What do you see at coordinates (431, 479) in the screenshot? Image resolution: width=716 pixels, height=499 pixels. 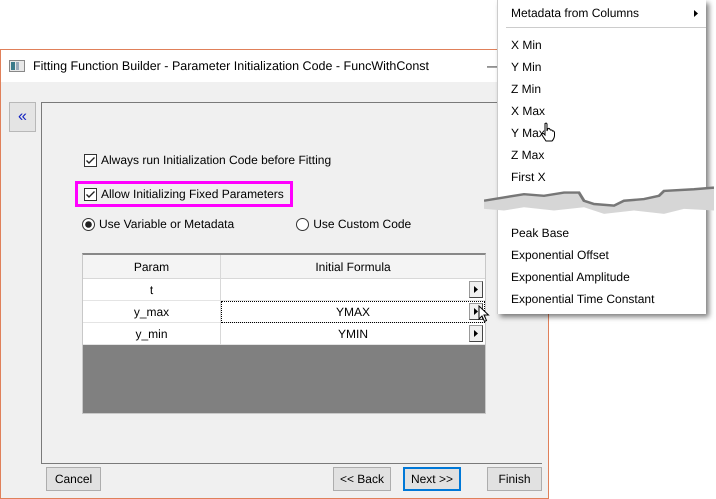 I see `dialog-button: Next >>` at bounding box center [431, 479].